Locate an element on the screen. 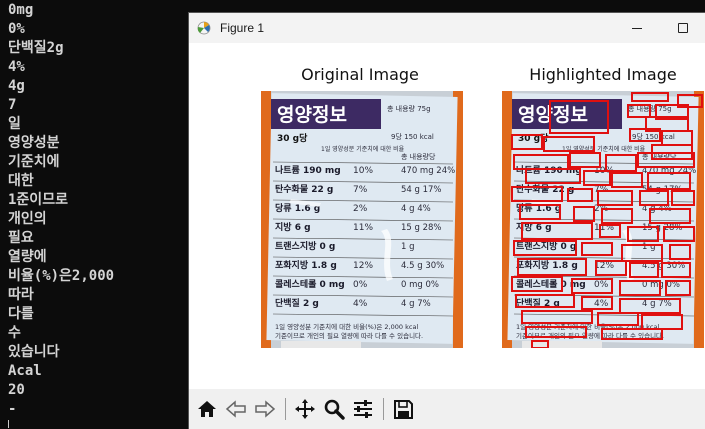 This screenshot has height=429, width=705. label-row-pct: 11% is located at coordinates (363, 228).